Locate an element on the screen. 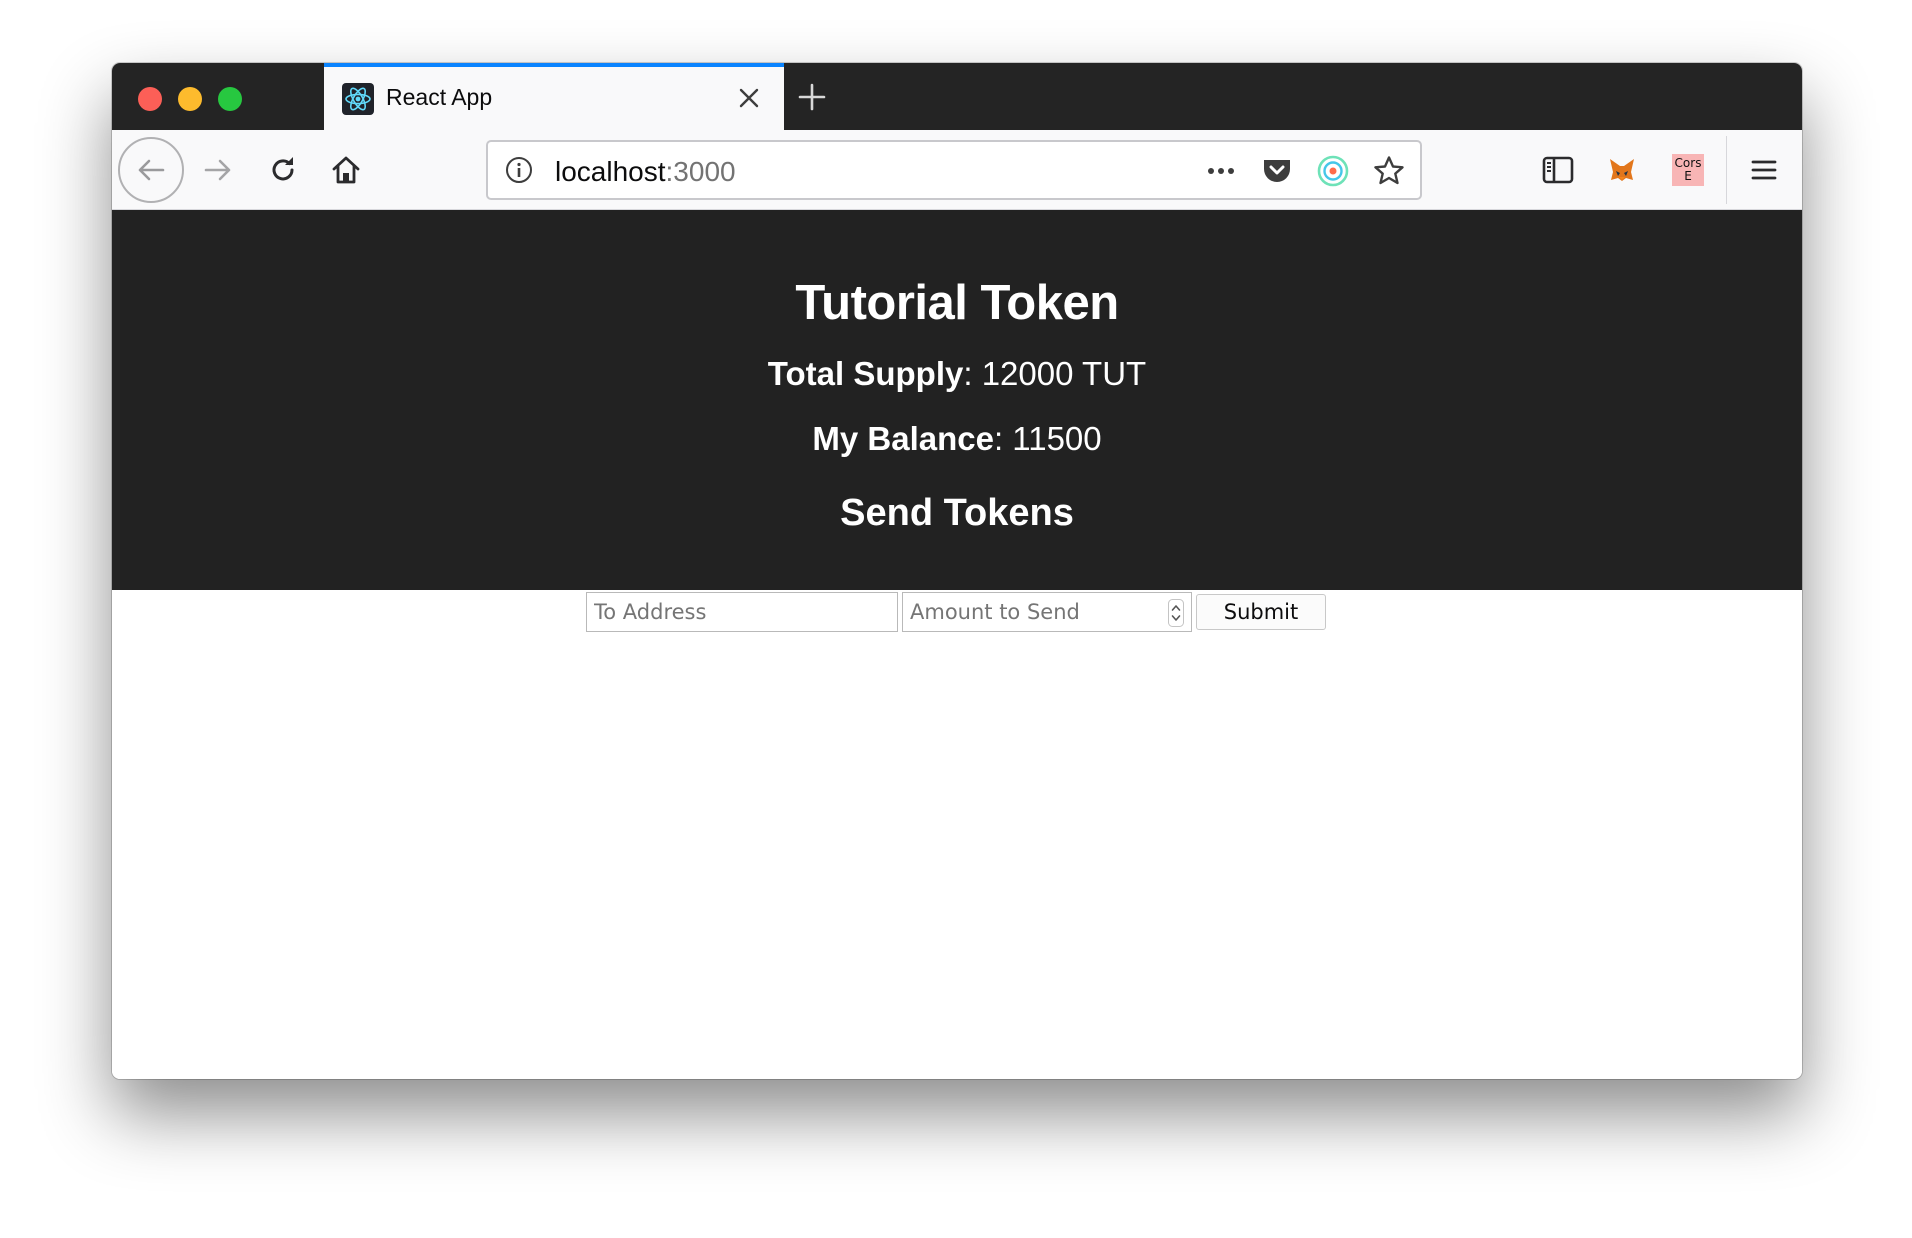 The width and height of the screenshot is (1912, 1238). amount-to-send-input is located at coordinates (1047, 612).